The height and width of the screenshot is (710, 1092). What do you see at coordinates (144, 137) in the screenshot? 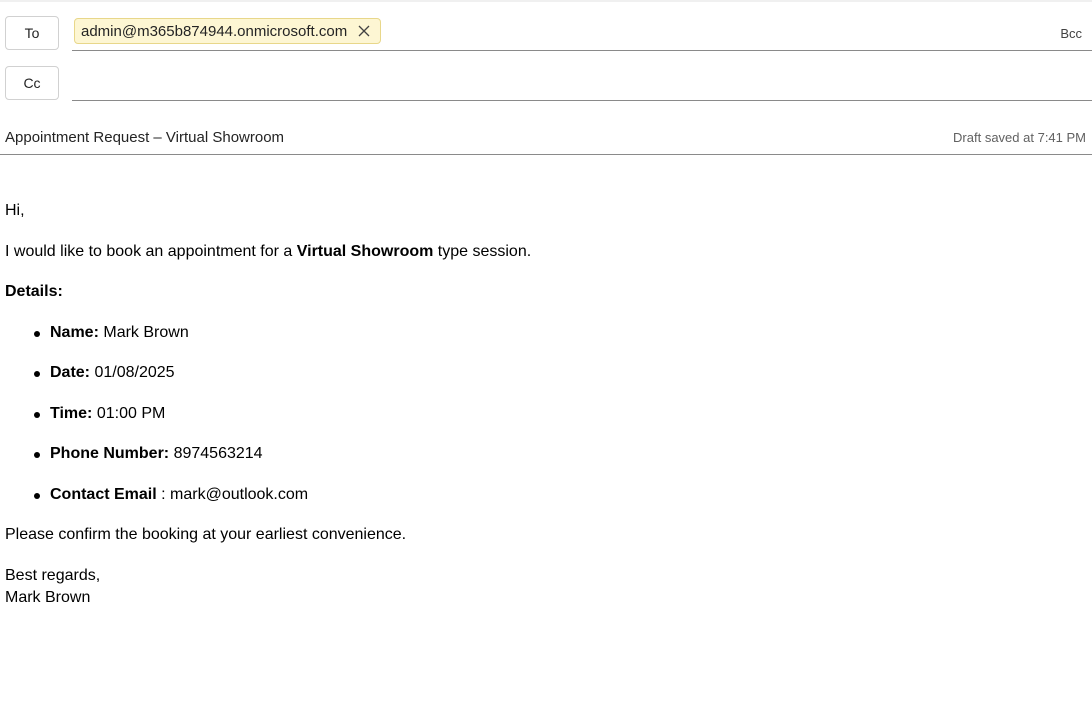
I see `subject-input: Appointment Request – Virtual Showroom` at bounding box center [144, 137].